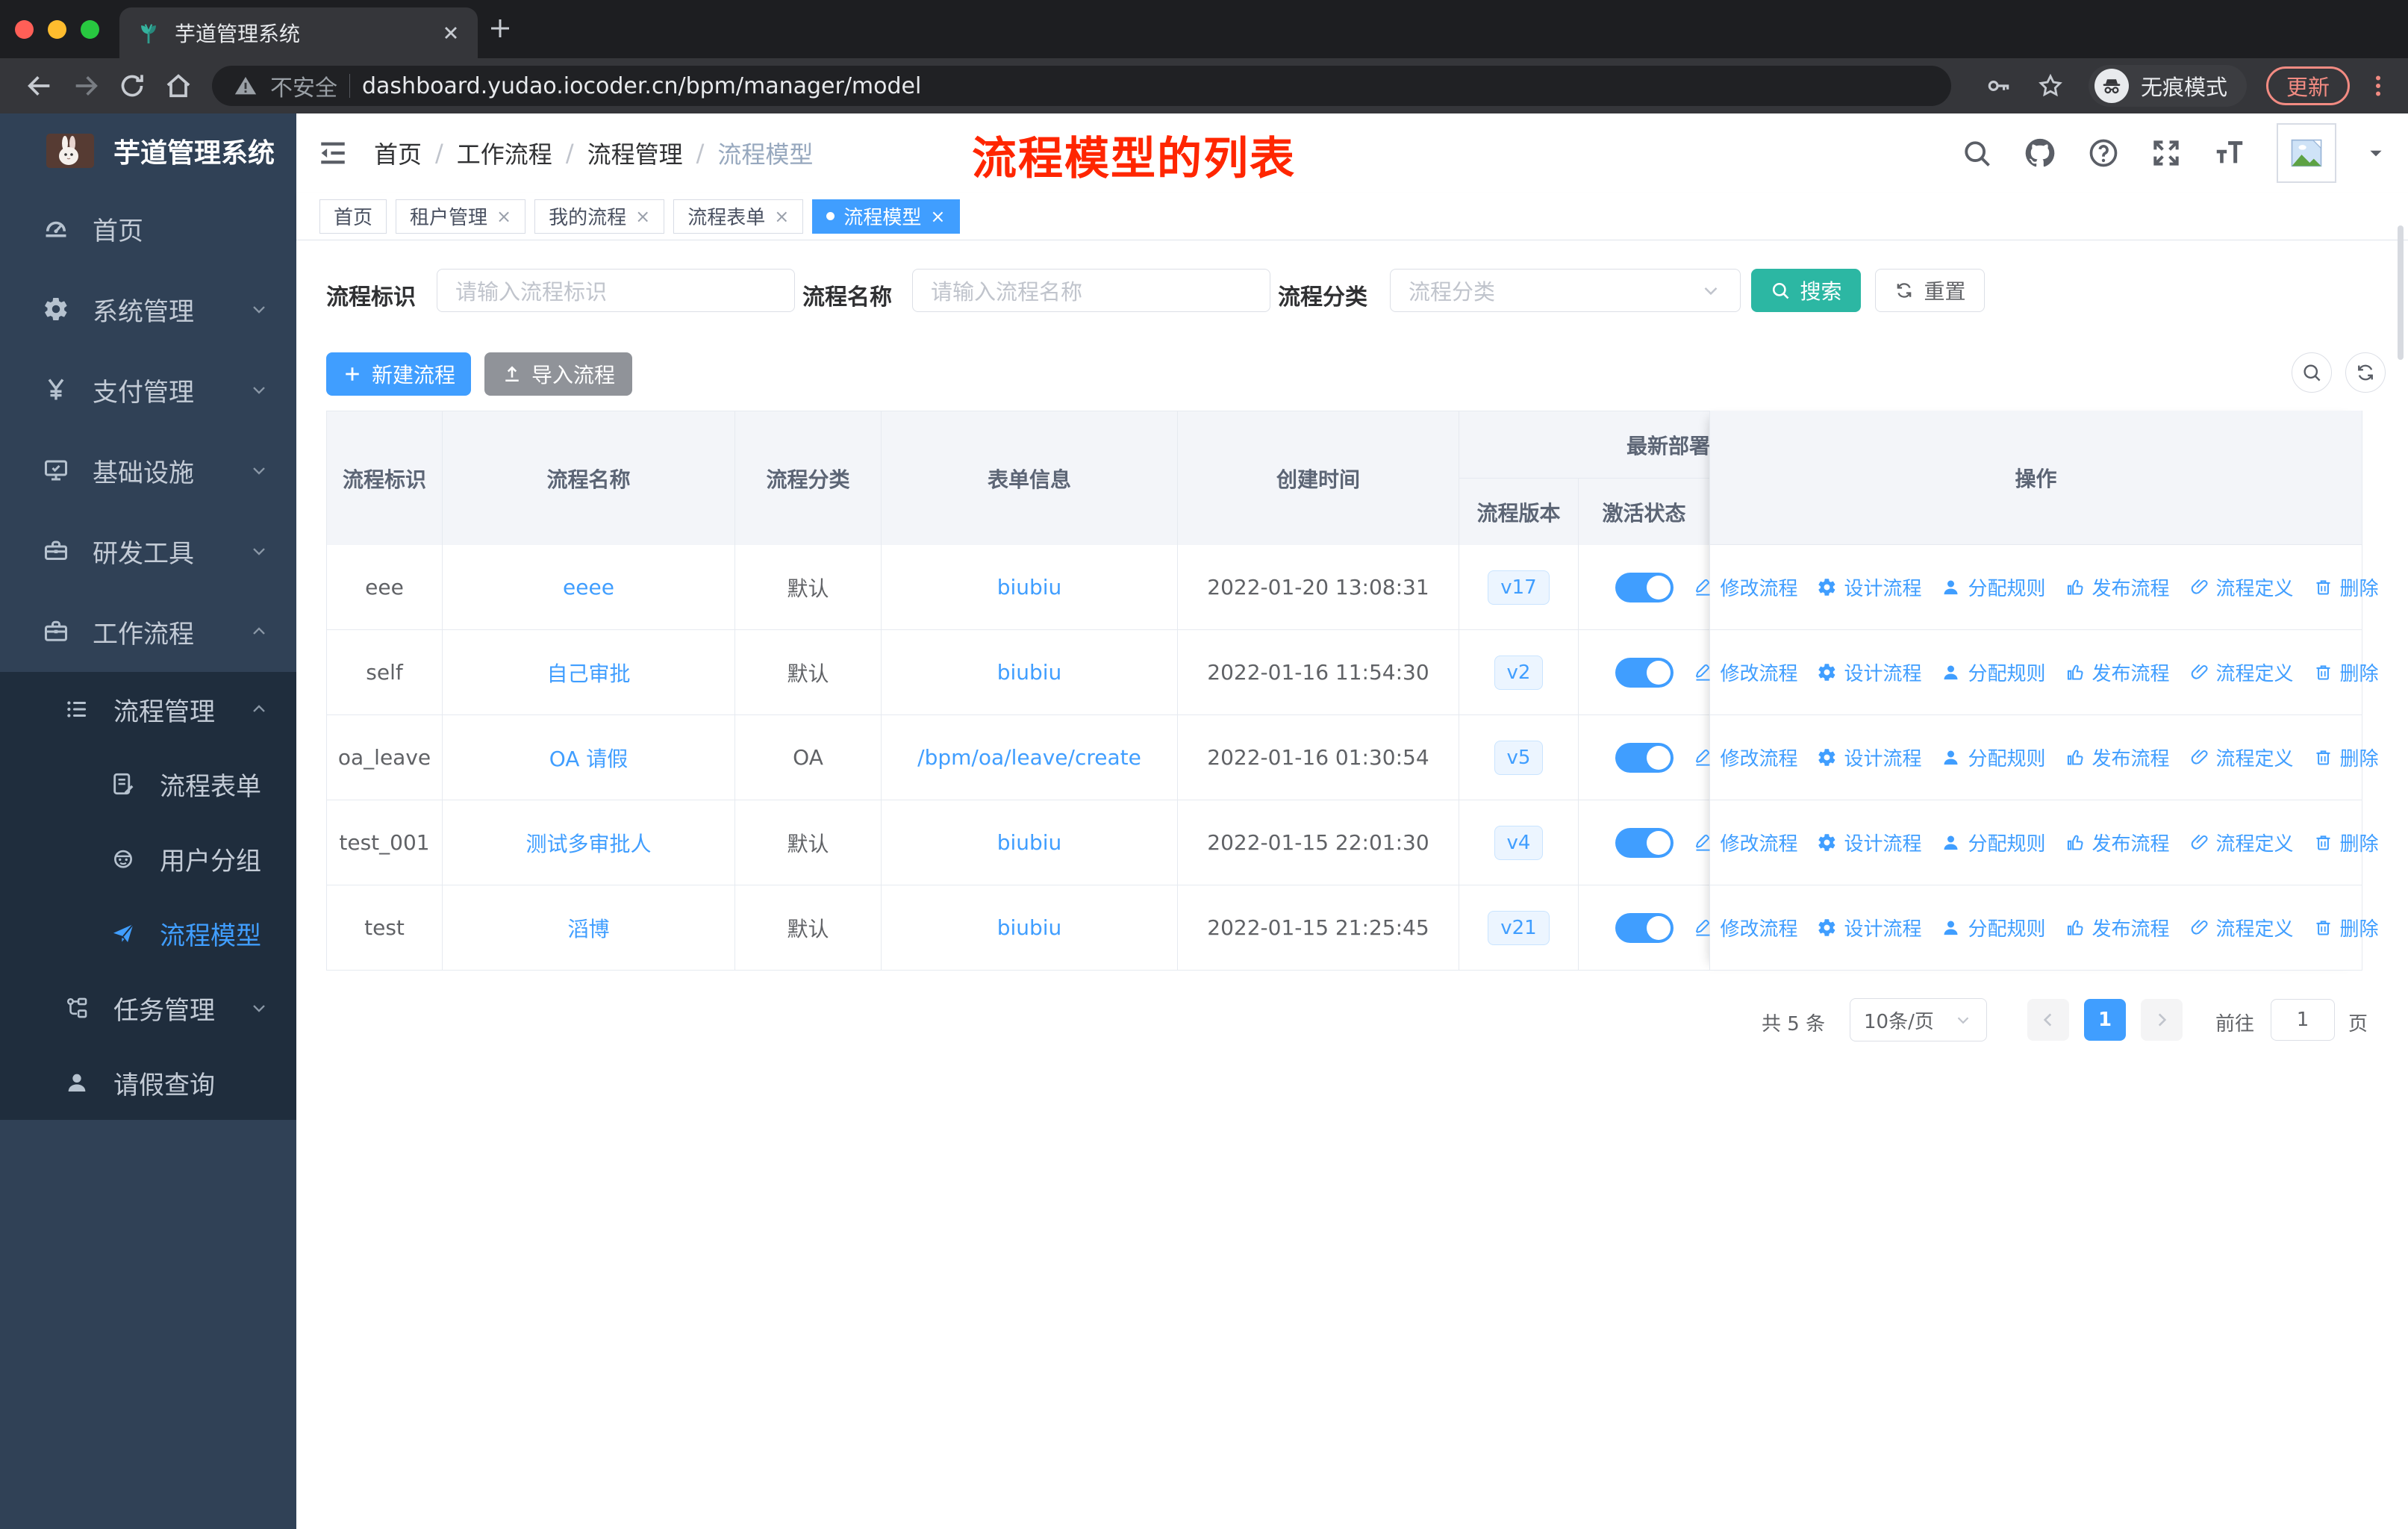 Image resolution: width=2408 pixels, height=1529 pixels. What do you see at coordinates (148, 1008) in the screenshot?
I see `sidebar-subitem-4: 任务管理` at bounding box center [148, 1008].